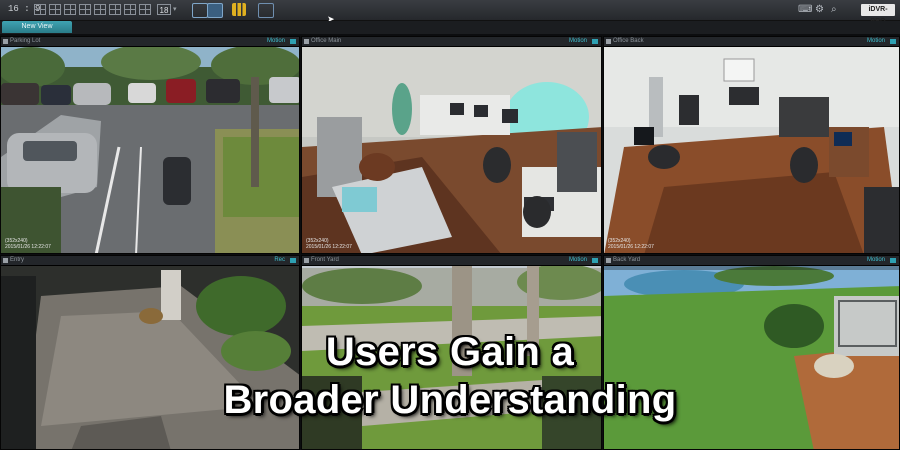 The image size is (900, 450). What do you see at coordinates (878, 14) in the screenshot?
I see `brand-logo: iDVR-PRO` at bounding box center [878, 14].